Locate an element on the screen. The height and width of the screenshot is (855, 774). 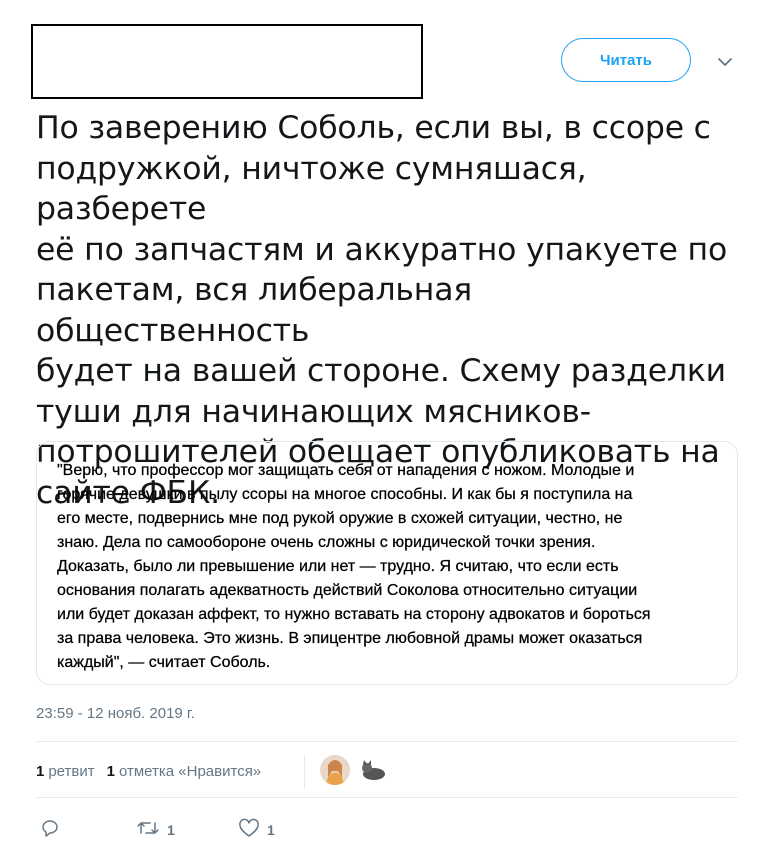
heart-icon is located at coordinates (249, 829).